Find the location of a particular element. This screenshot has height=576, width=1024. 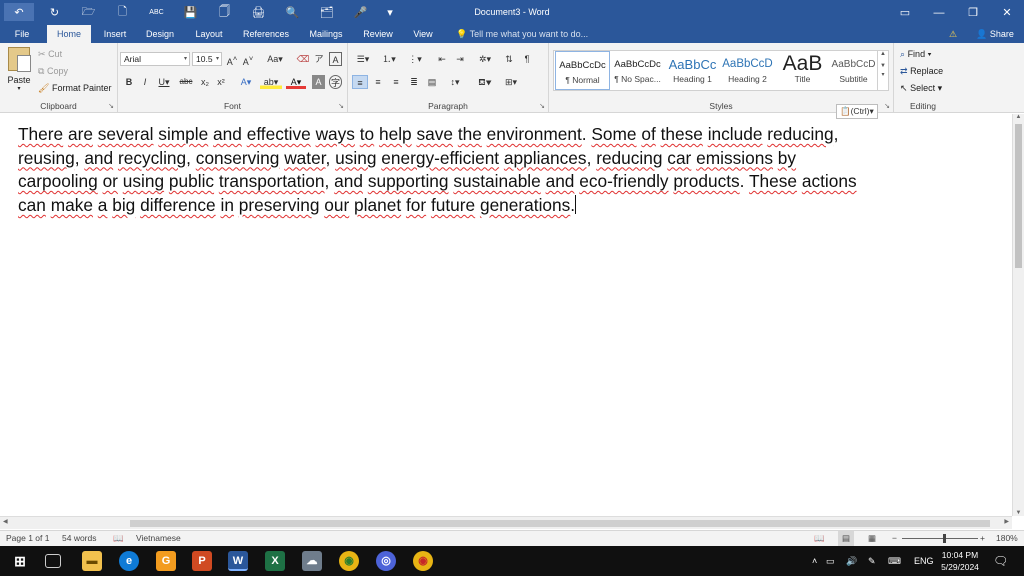

sort-icon: ⇅ is located at coordinates (509, 59).